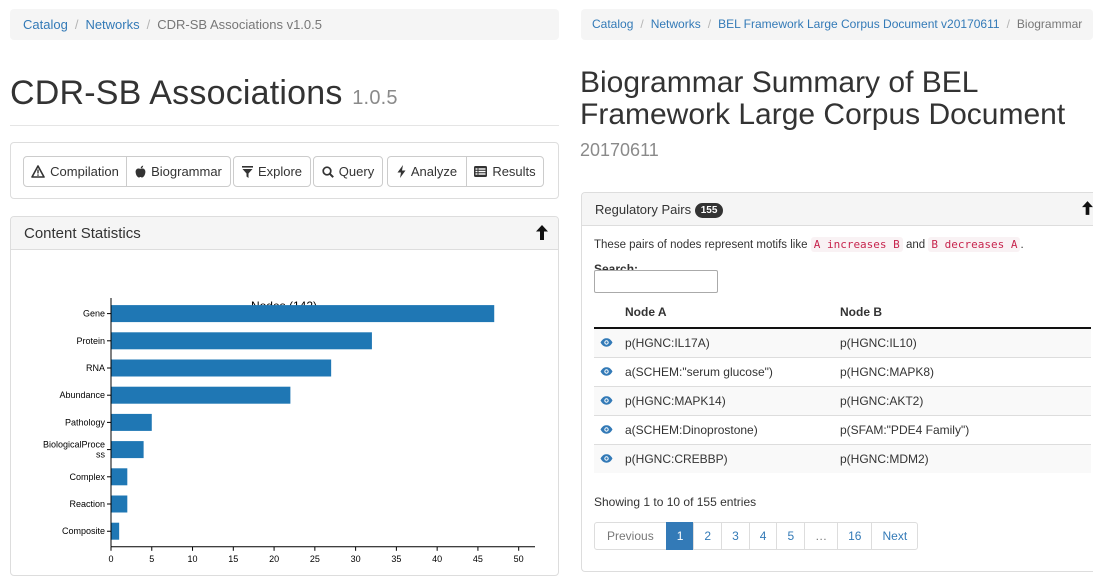 This screenshot has height=576, width=1093. I want to click on node-b-cell: p(HGNC:MDM2), so click(965, 458).